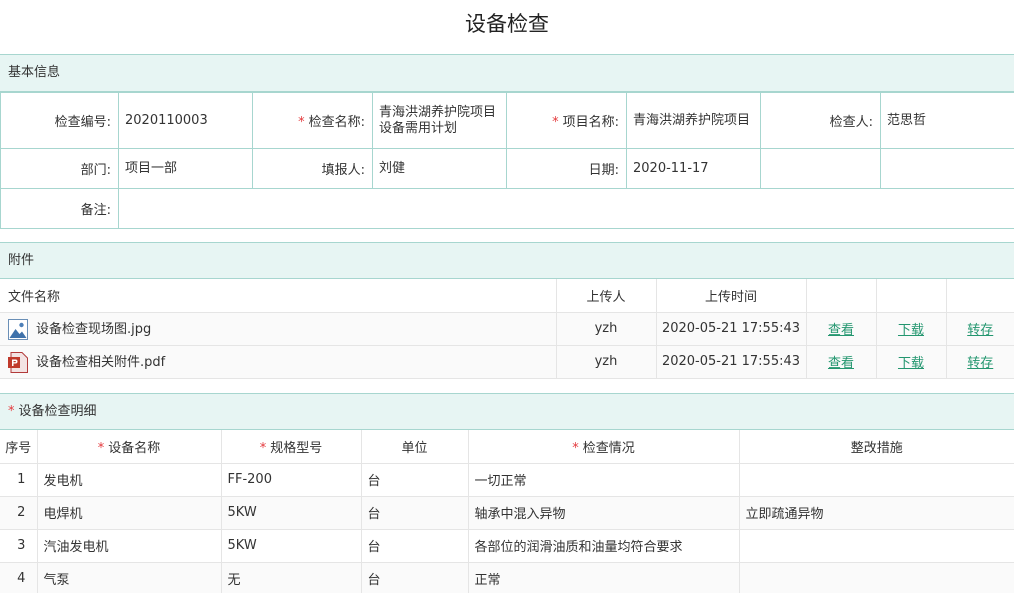  I want to click on check-status: 轴承中混入异物, so click(604, 513).